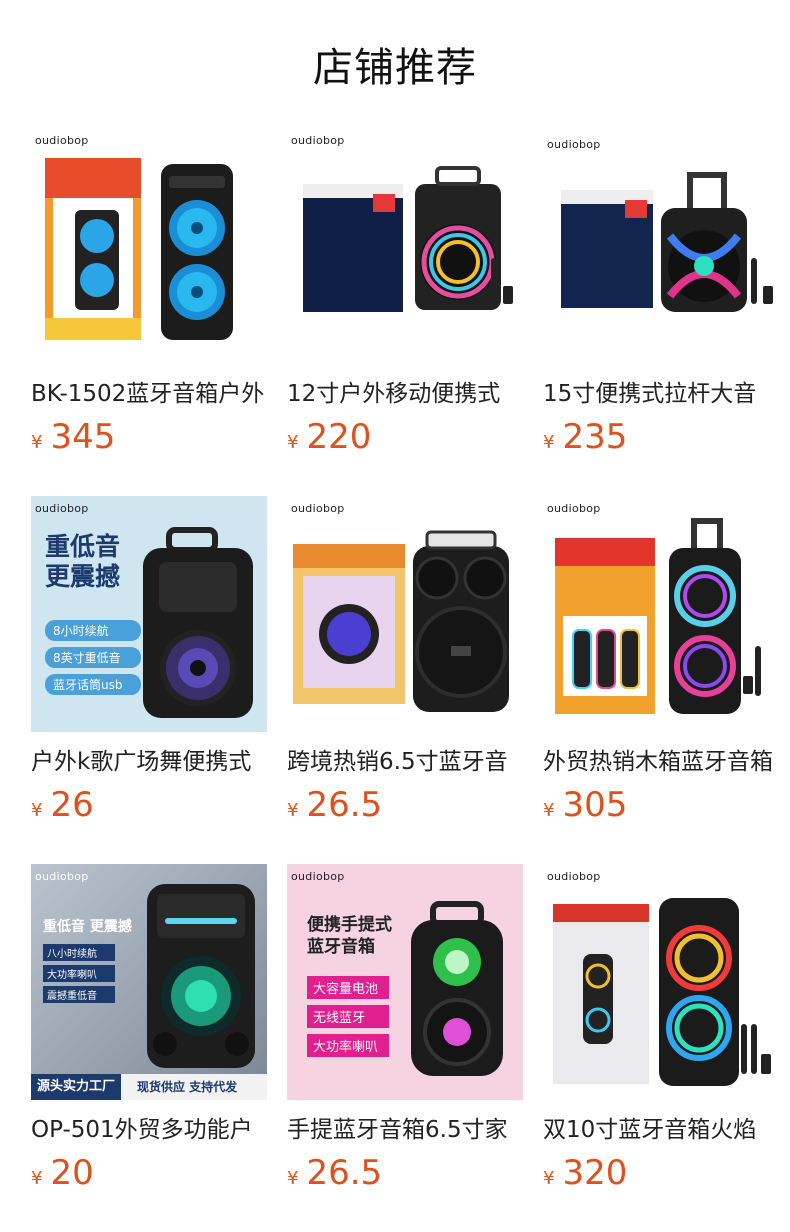 The image size is (790, 1232). I want to click on product-image: oudiobop 便携手提式 蓝牙音箱 大容量电池 无线蓝牙 大功率喇叭, so click(405, 982).